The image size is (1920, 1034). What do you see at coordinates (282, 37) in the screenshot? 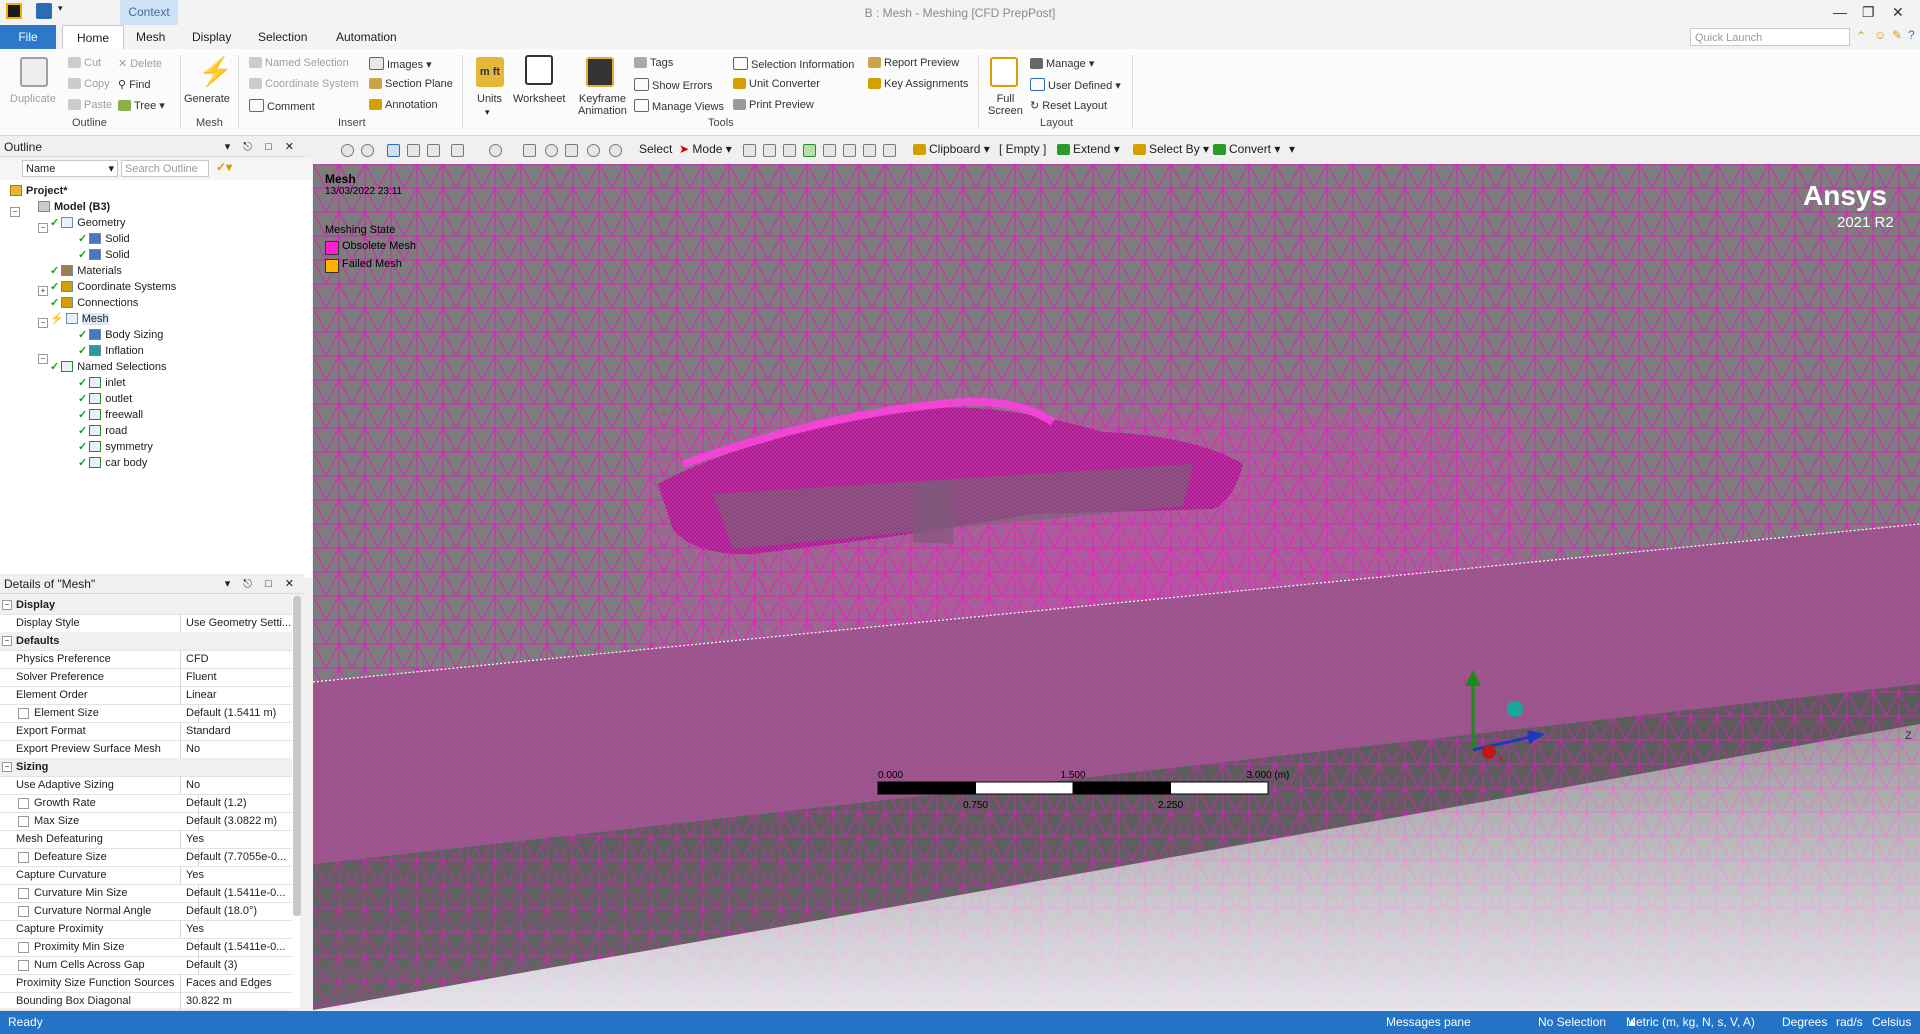
I see `tab-selection: Selection` at bounding box center [282, 37].